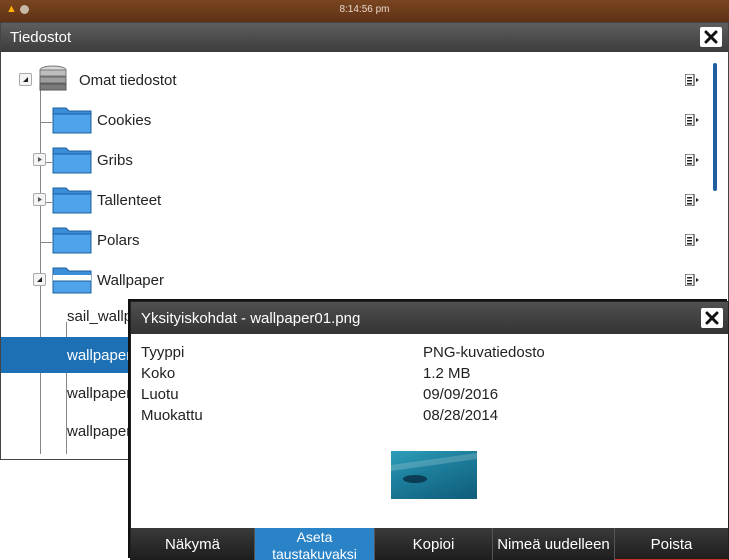 The image size is (729, 560). What do you see at coordinates (128, 80) in the screenshot?
I see `tree-label-root: Omat tiedostot` at bounding box center [128, 80].